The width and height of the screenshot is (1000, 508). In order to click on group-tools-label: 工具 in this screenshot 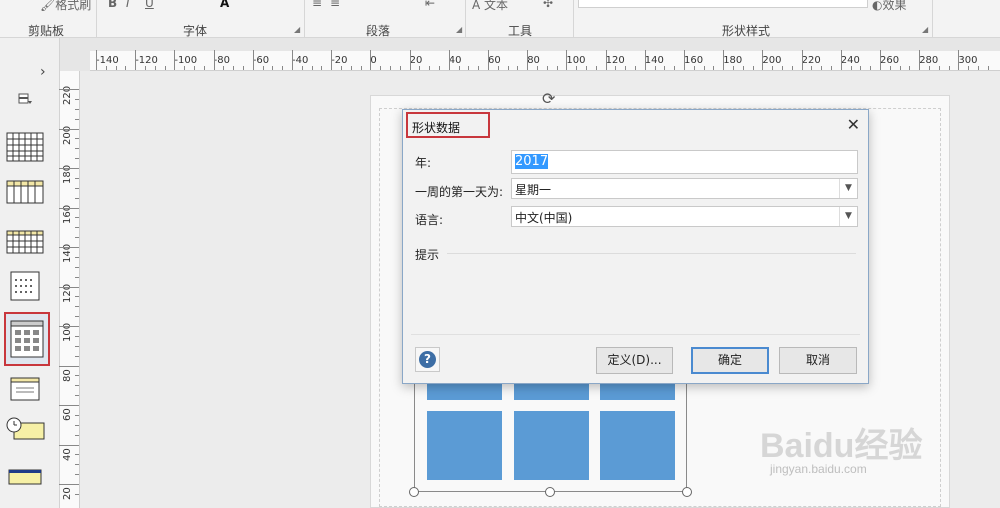, I will do `click(520, 31)`.